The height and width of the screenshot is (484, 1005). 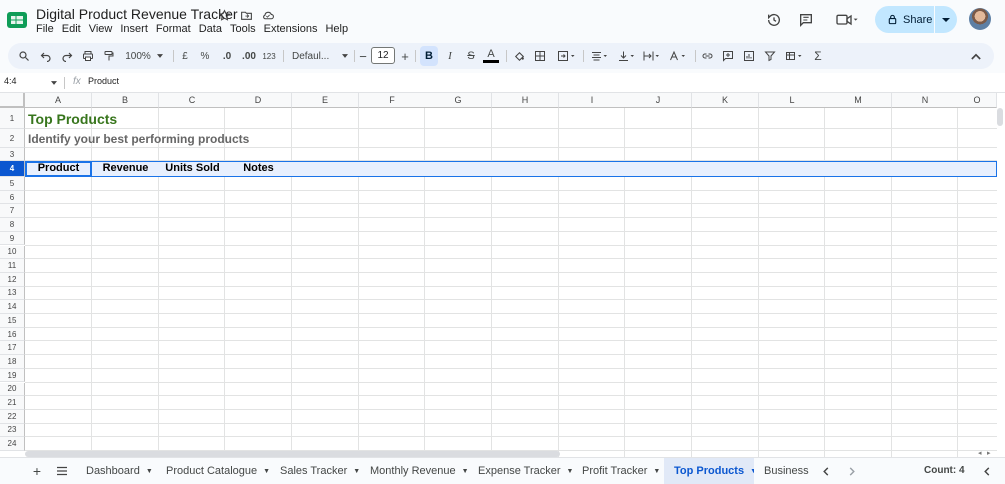 I want to click on sheet-tab-product-catalogue: Product Catalogue ▼, so click(x=213, y=471).